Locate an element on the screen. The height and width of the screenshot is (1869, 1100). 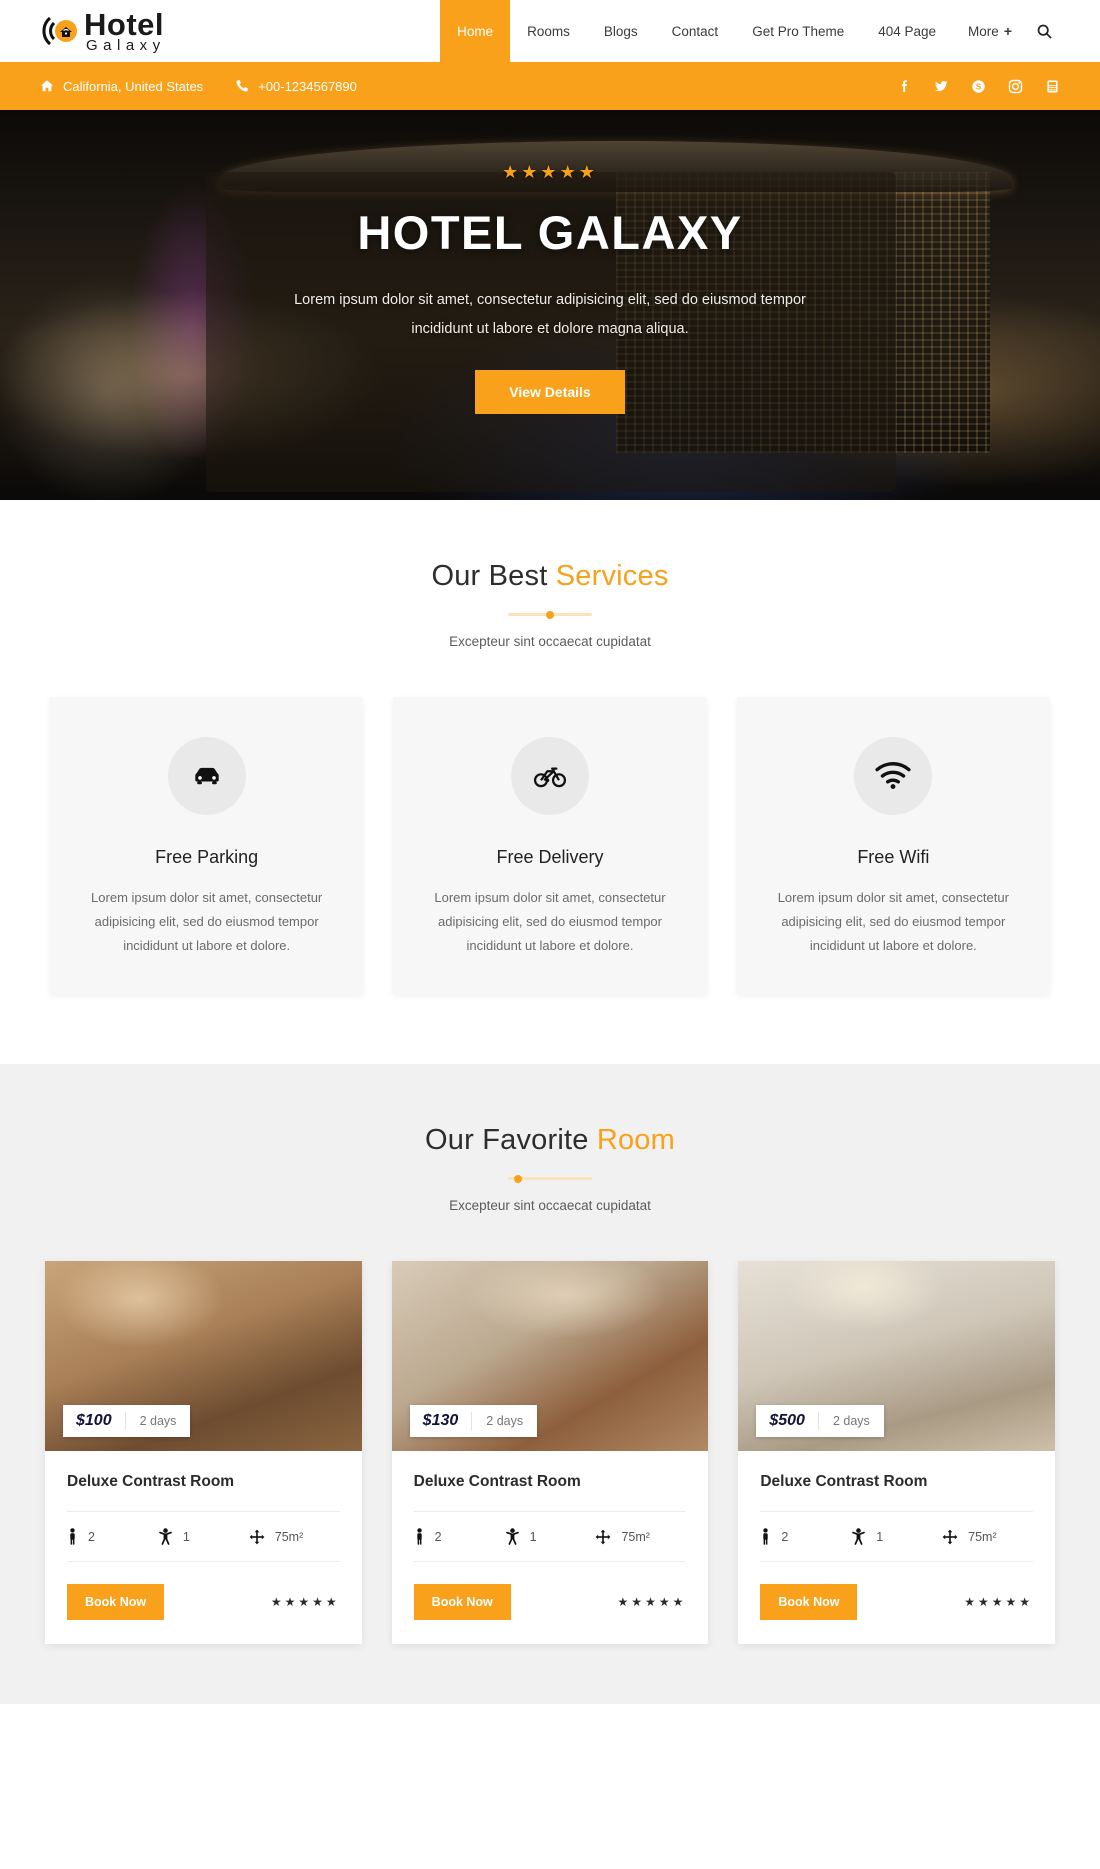
rooms-heading-plain: Our Favorite is located at coordinates (511, 1140).